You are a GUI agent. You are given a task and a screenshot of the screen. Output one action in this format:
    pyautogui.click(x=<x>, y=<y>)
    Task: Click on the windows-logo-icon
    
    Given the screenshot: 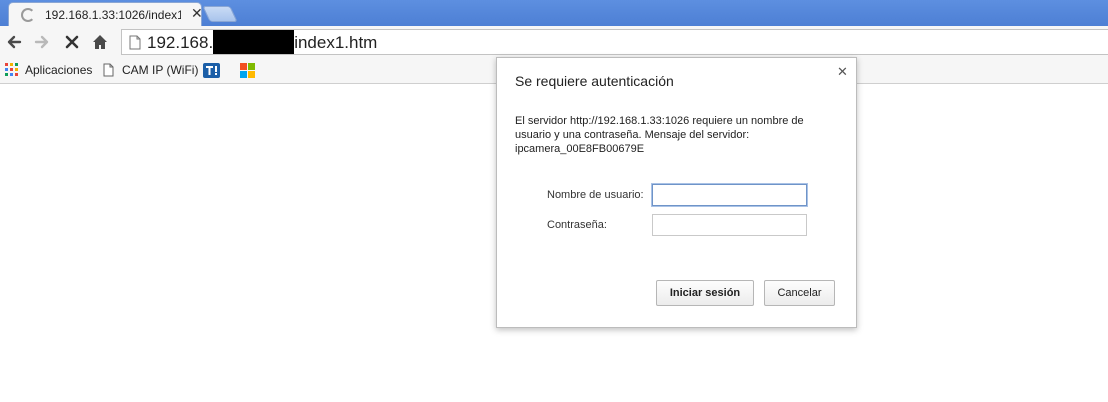 What is the action you would take?
    pyautogui.click(x=247, y=70)
    